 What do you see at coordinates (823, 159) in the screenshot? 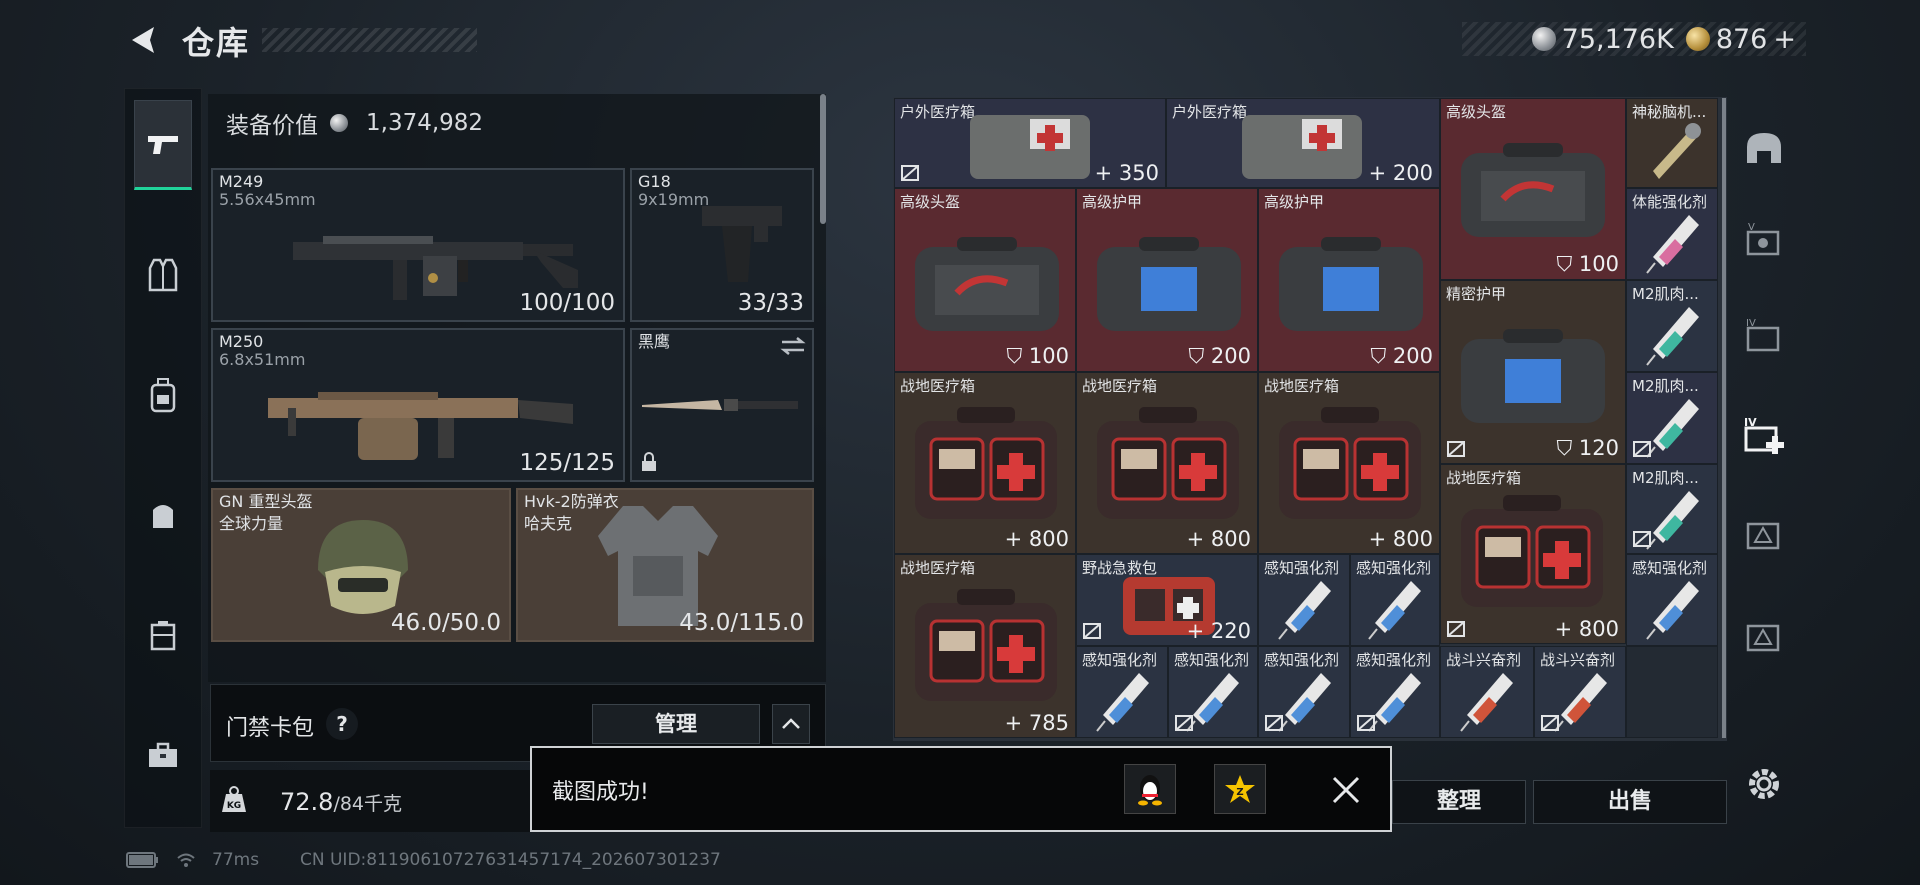
I see `equipment-scrollbar` at bounding box center [823, 159].